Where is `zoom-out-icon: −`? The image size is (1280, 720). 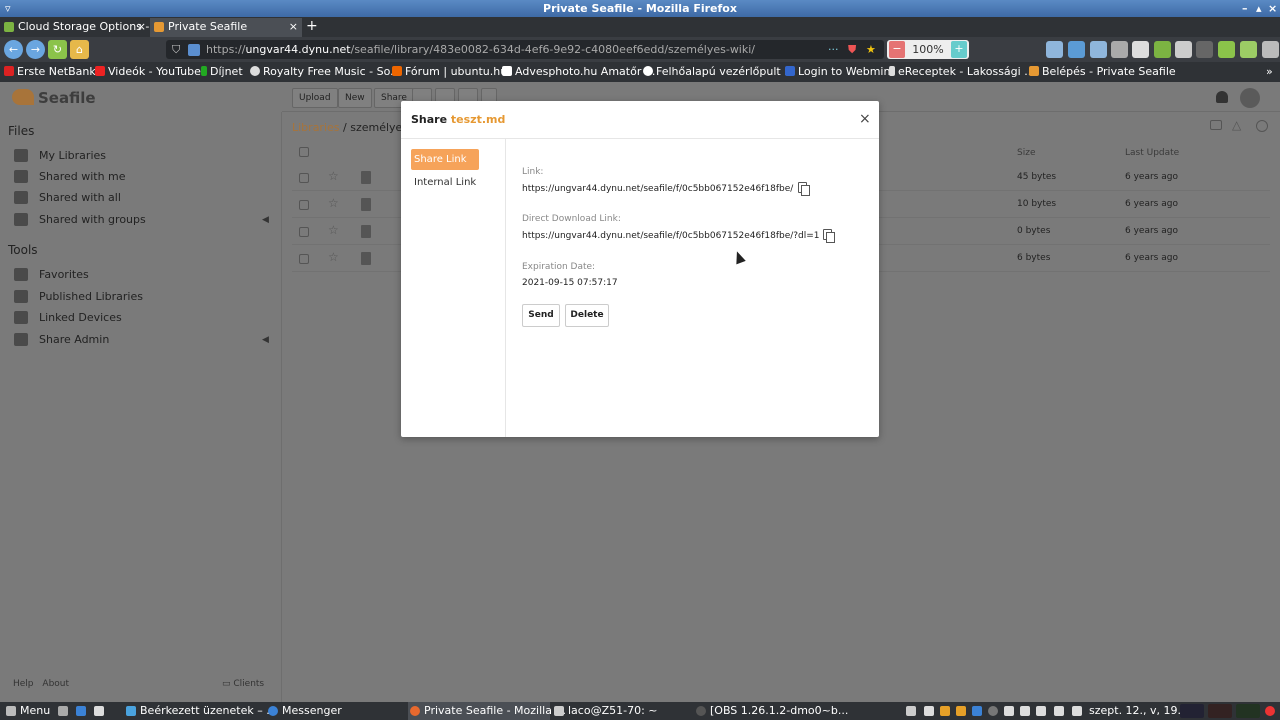
zoom-out-icon: − is located at coordinates (897, 49).